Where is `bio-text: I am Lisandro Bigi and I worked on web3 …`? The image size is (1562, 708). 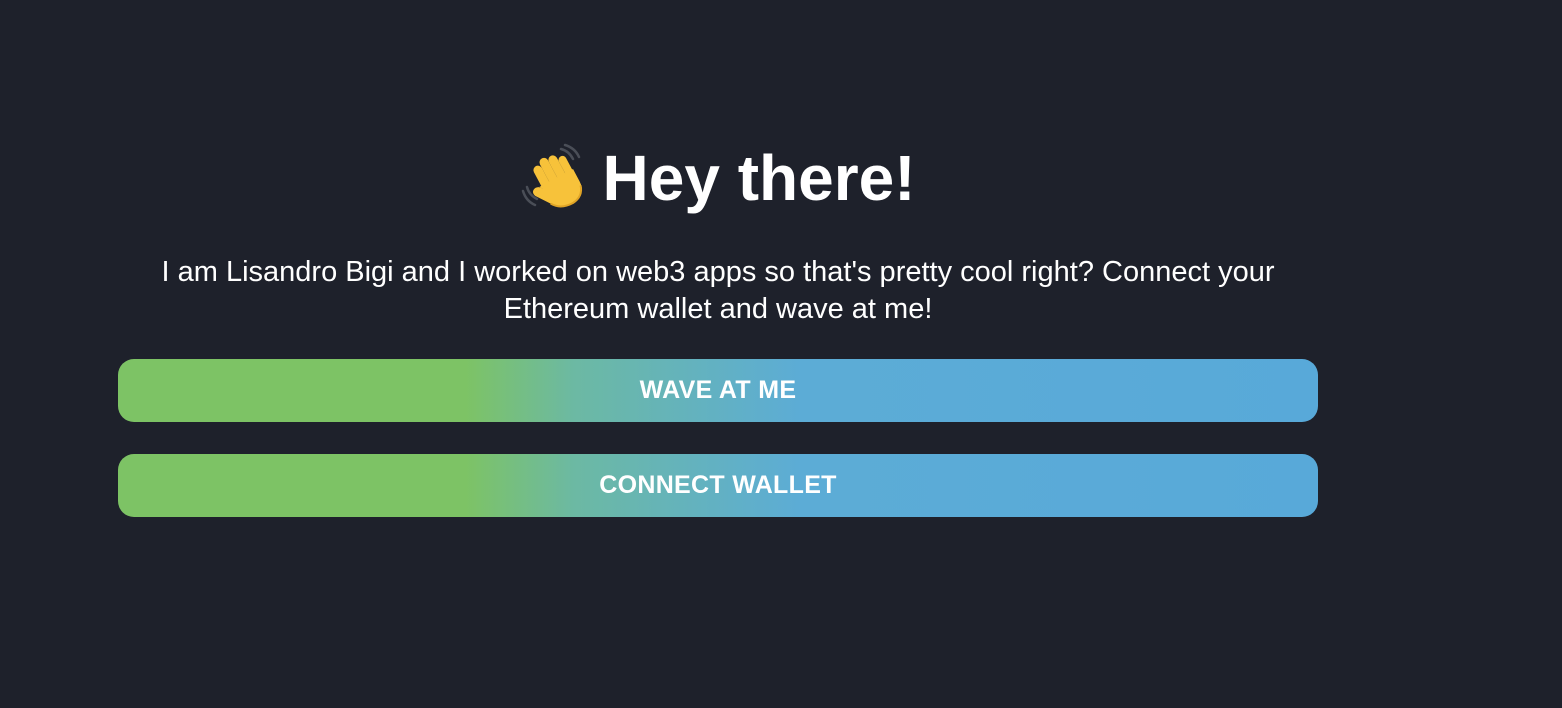 bio-text: I am Lisandro Bigi and I worked on web3 … is located at coordinates (718, 290).